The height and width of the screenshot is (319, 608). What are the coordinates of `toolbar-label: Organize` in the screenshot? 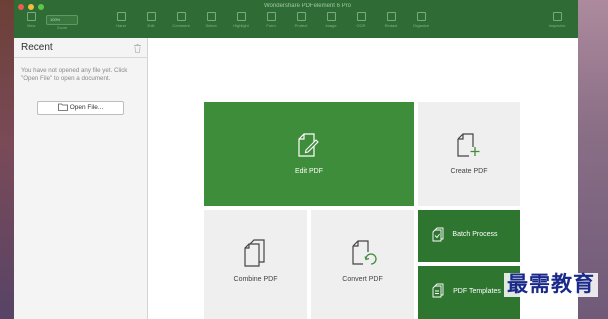 It's located at (421, 25).